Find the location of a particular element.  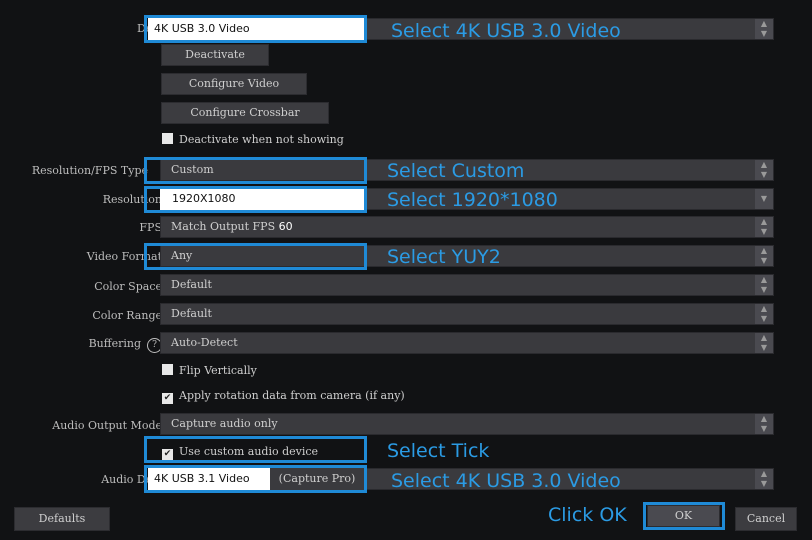

defaults-button: Defaults is located at coordinates (62, 519).